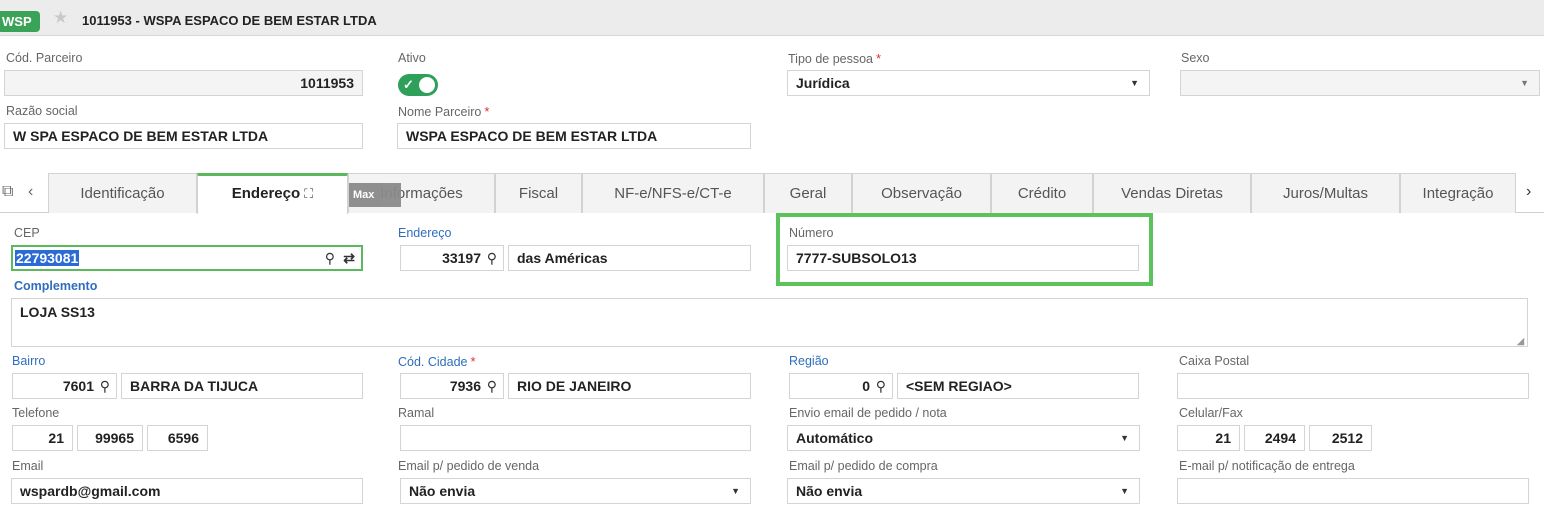  What do you see at coordinates (266, 193) in the screenshot?
I see `tab-endereco-label: Endereço` at bounding box center [266, 193].